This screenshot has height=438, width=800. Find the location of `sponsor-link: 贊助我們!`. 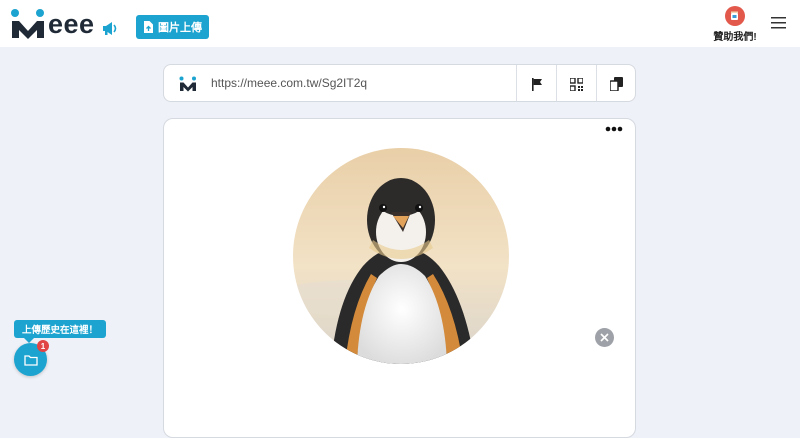

sponsor-link: 贊助我們! is located at coordinates (735, 24).